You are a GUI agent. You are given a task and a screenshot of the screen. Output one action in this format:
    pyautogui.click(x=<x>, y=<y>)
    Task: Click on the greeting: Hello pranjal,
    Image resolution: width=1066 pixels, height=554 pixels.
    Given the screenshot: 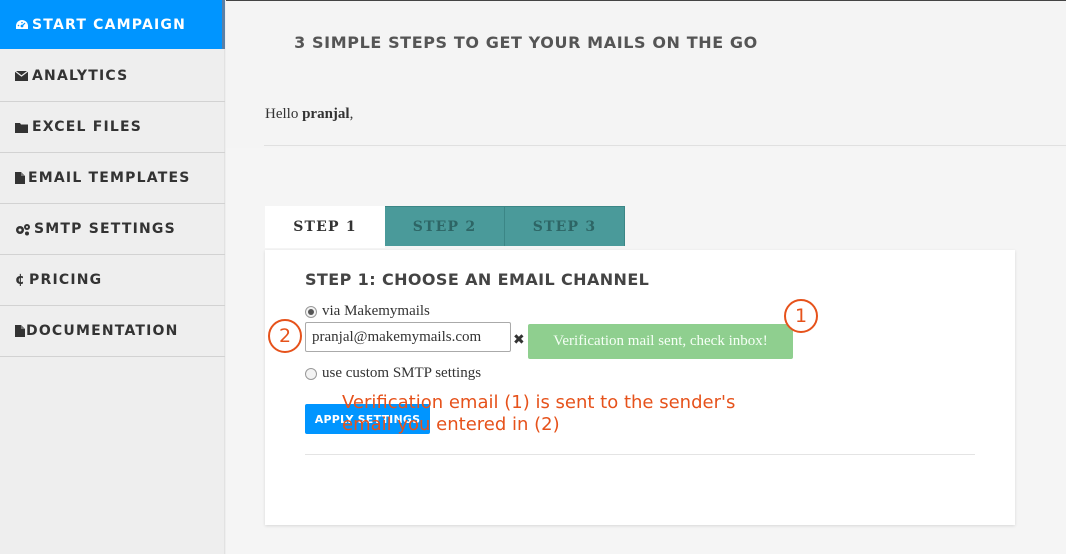 What is the action you would take?
    pyautogui.click(x=309, y=114)
    